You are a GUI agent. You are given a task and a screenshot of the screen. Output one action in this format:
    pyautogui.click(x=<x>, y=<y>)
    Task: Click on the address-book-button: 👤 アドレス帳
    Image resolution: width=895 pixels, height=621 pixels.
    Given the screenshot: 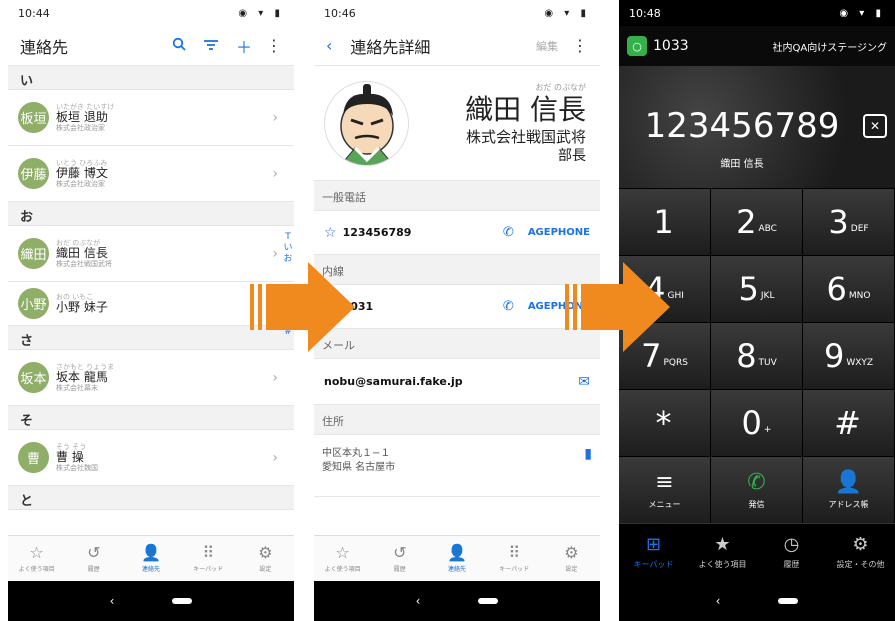 What is the action you would take?
    pyautogui.click(x=849, y=490)
    